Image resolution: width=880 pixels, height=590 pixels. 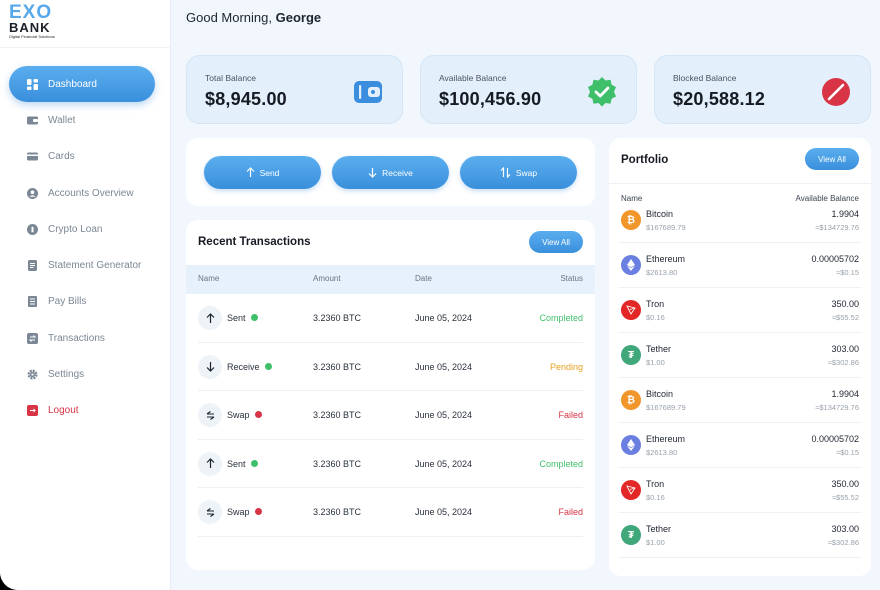 What do you see at coordinates (82, 120) in the screenshot?
I see `sidebar-item-wallet: Wallet` at bounding box center [82, 120].